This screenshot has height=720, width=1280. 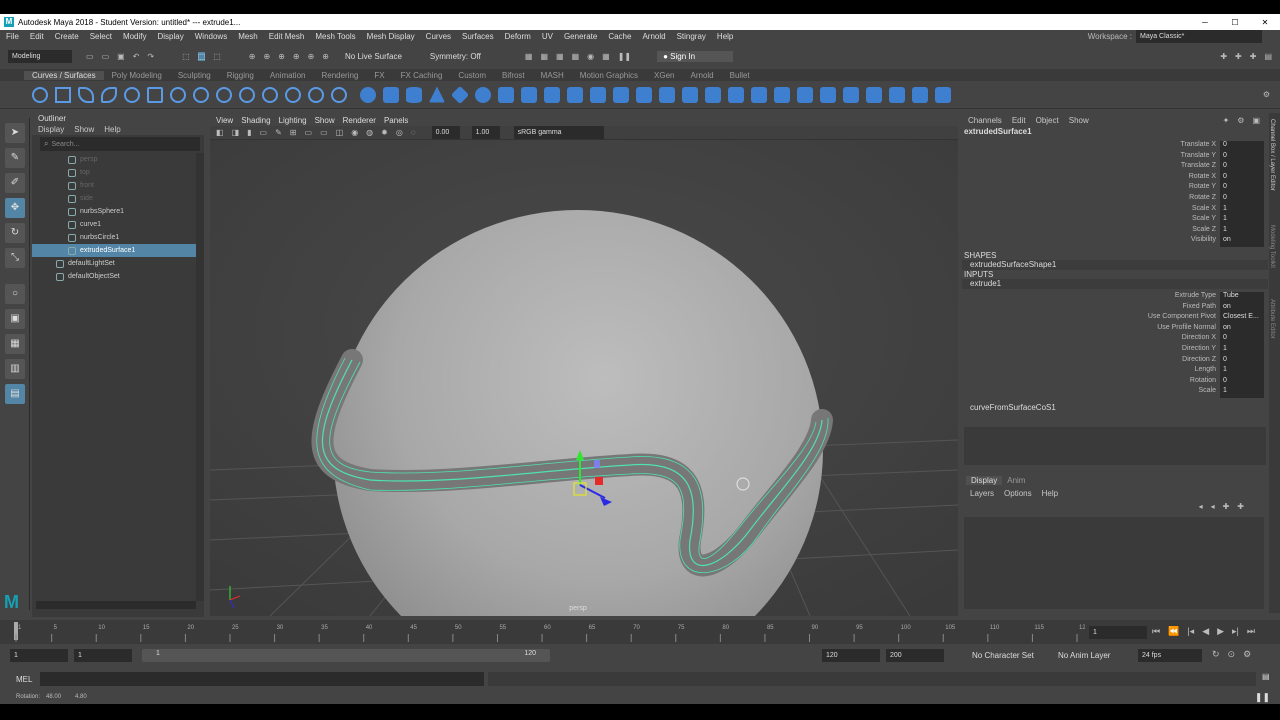 I want to click on menu-arnold: Arnold, so click(x=653, y=36).